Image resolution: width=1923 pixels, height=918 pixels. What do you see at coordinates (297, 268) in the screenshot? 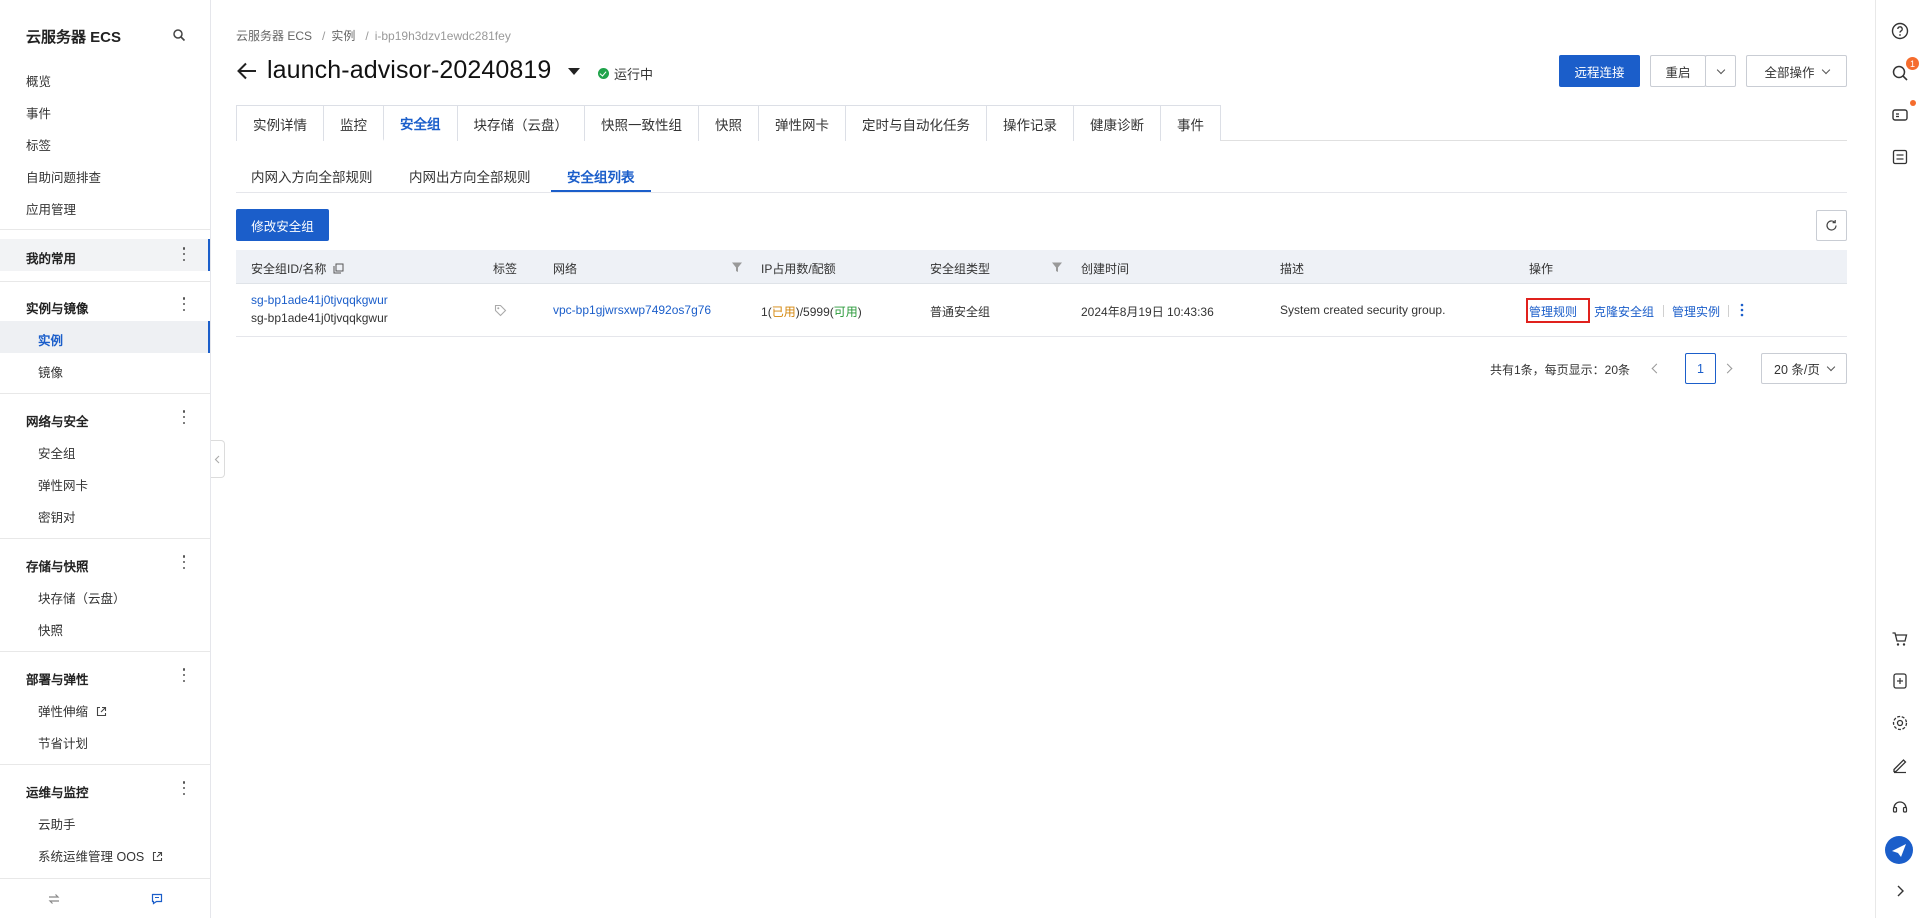
I see `column-header-id-name: 安全组ID/名称` at bounding box center [297, 268].